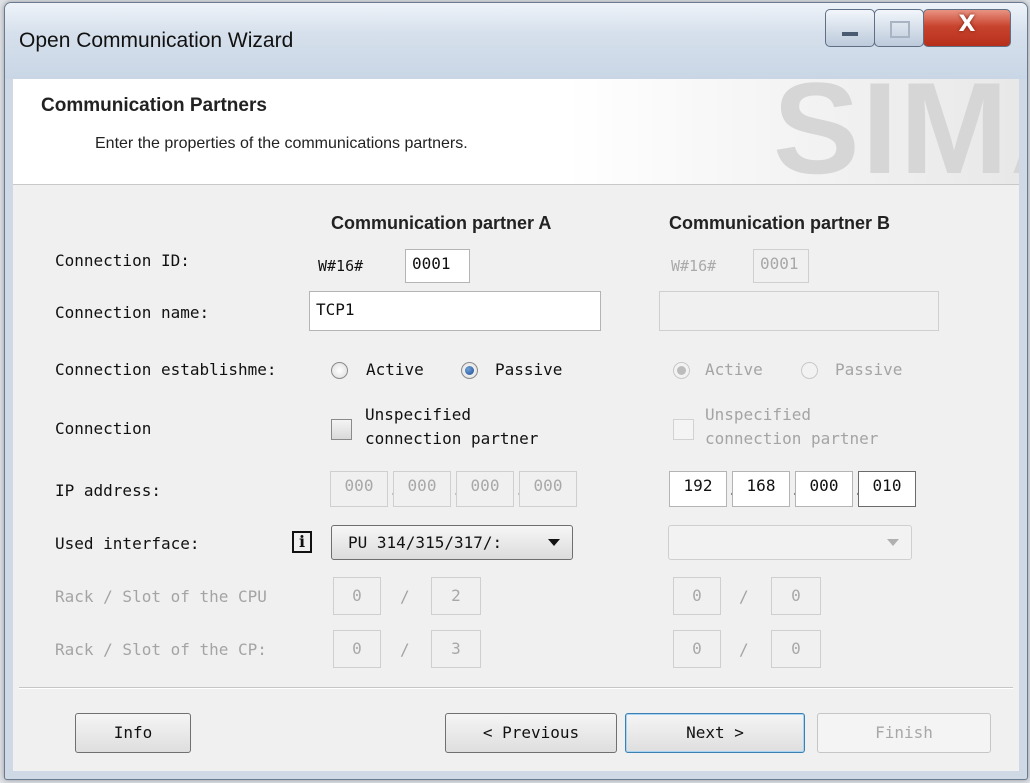  I want to click on partner-a-radio-active-label: Active, so click(395, 369).